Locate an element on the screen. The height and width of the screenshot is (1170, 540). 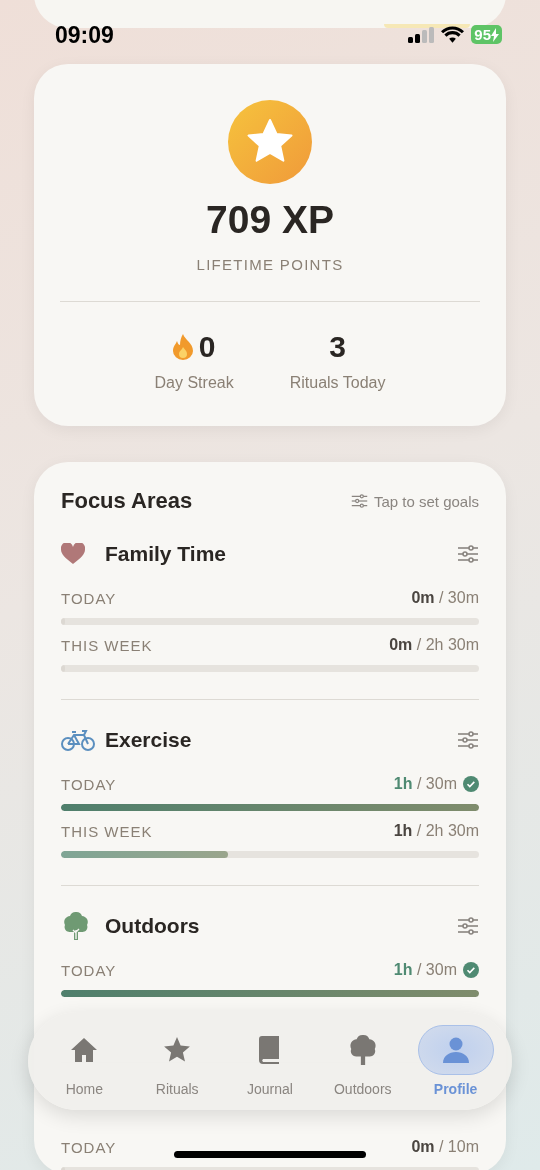
stat-value: 3 is located at coordinates (337, 347).